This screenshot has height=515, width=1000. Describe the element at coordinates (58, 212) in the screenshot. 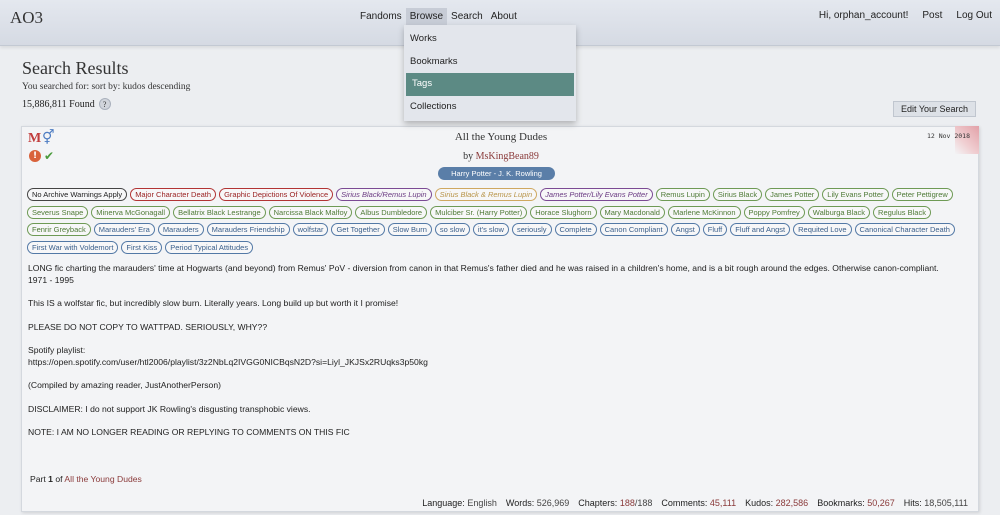

I see `tag-link: Severus Snape` at that location.